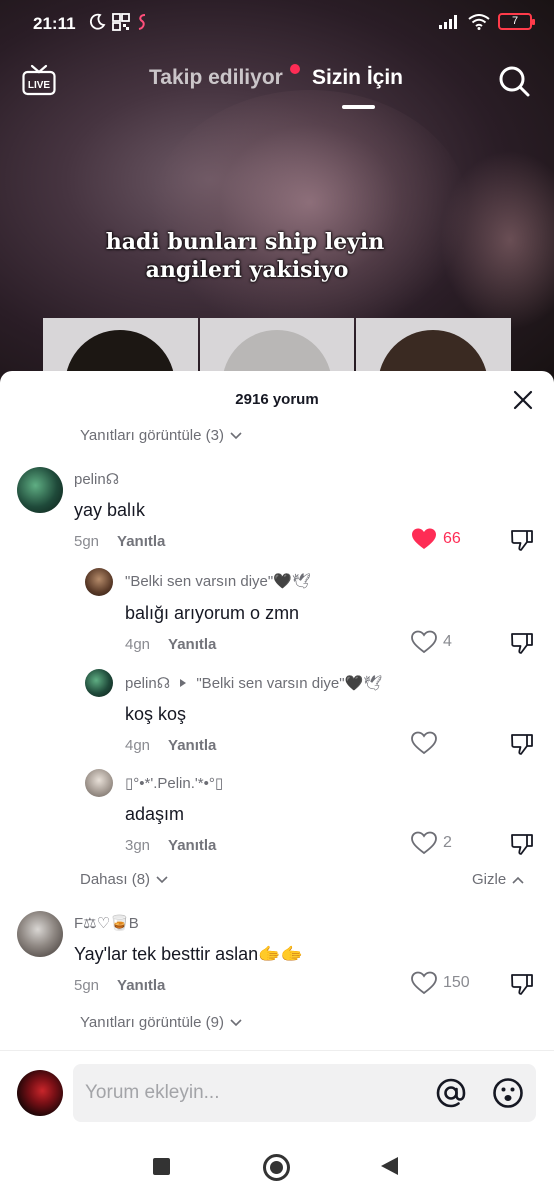 The height and width of the screenshot is (1200, 554). Describe the element at coordinates (218, 581) in the screenshot. I see `reply-username: "Belki sen varsın diye"🖤🕊` at that location.